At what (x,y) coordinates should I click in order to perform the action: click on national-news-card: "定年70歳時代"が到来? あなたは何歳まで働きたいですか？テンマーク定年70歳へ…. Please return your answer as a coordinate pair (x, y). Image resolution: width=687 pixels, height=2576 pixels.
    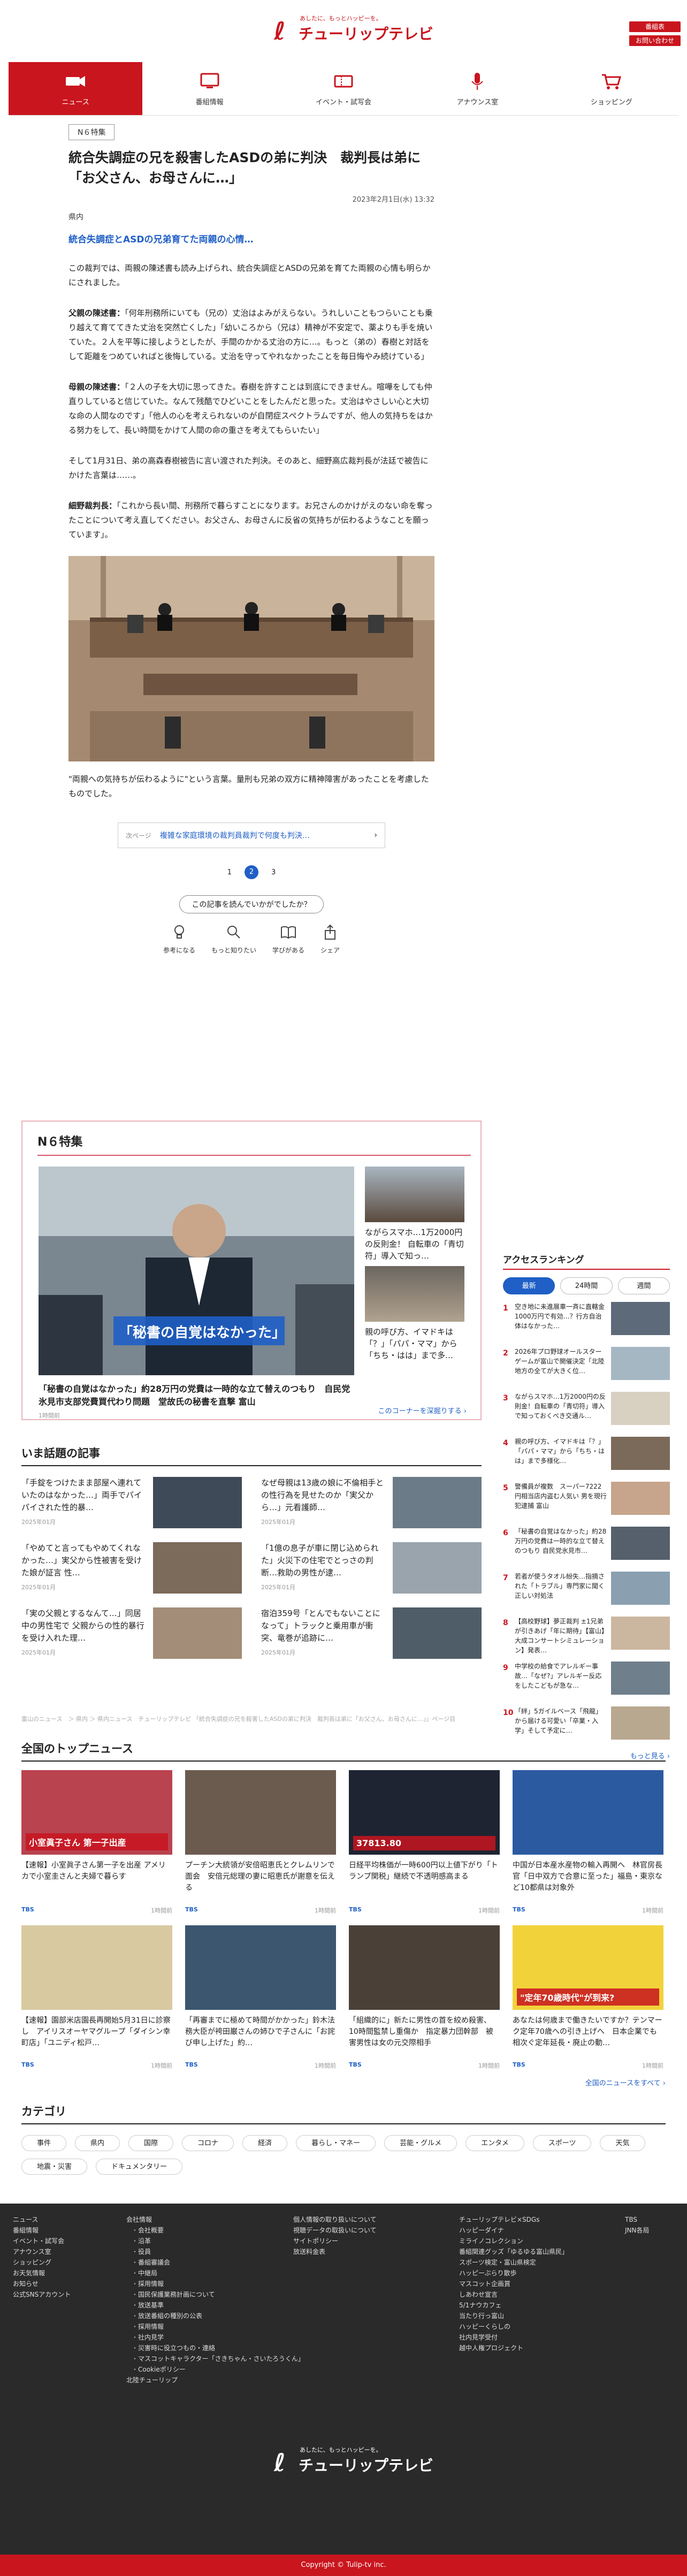
    Looking at the image, I should click on (588, 1997).